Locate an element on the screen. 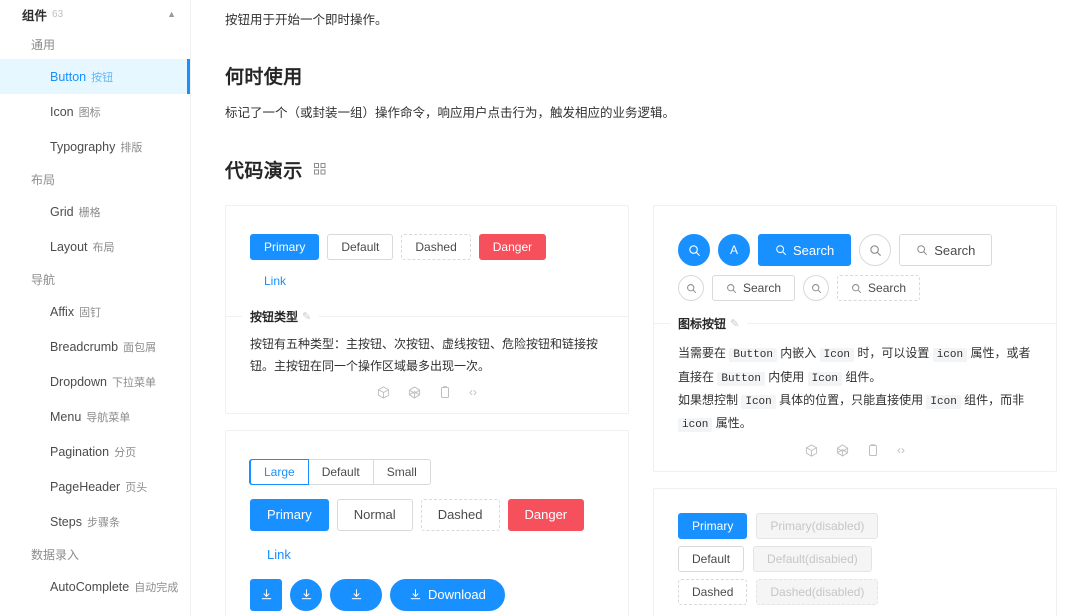  sidebar-item-pageheader: PageHeader 页头 is located at coordinates (95, 486).